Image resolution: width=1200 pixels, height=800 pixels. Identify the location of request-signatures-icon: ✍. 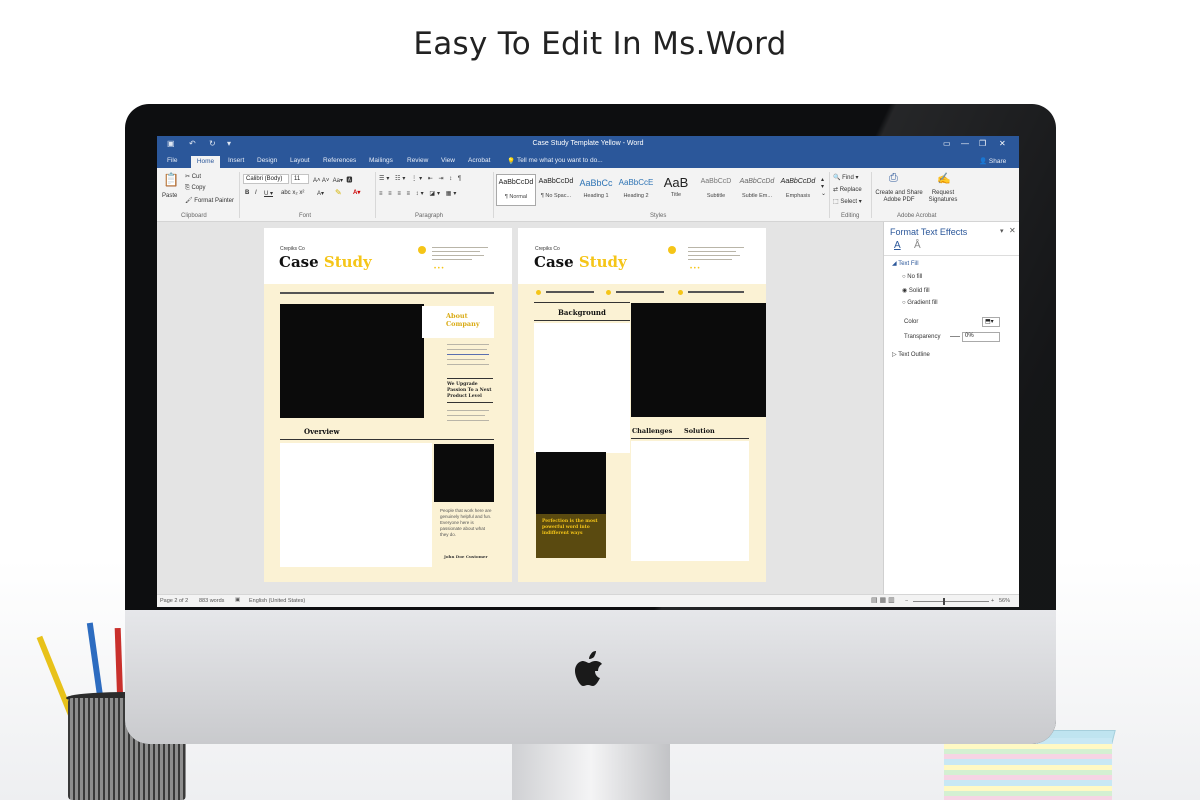
(944, 178).